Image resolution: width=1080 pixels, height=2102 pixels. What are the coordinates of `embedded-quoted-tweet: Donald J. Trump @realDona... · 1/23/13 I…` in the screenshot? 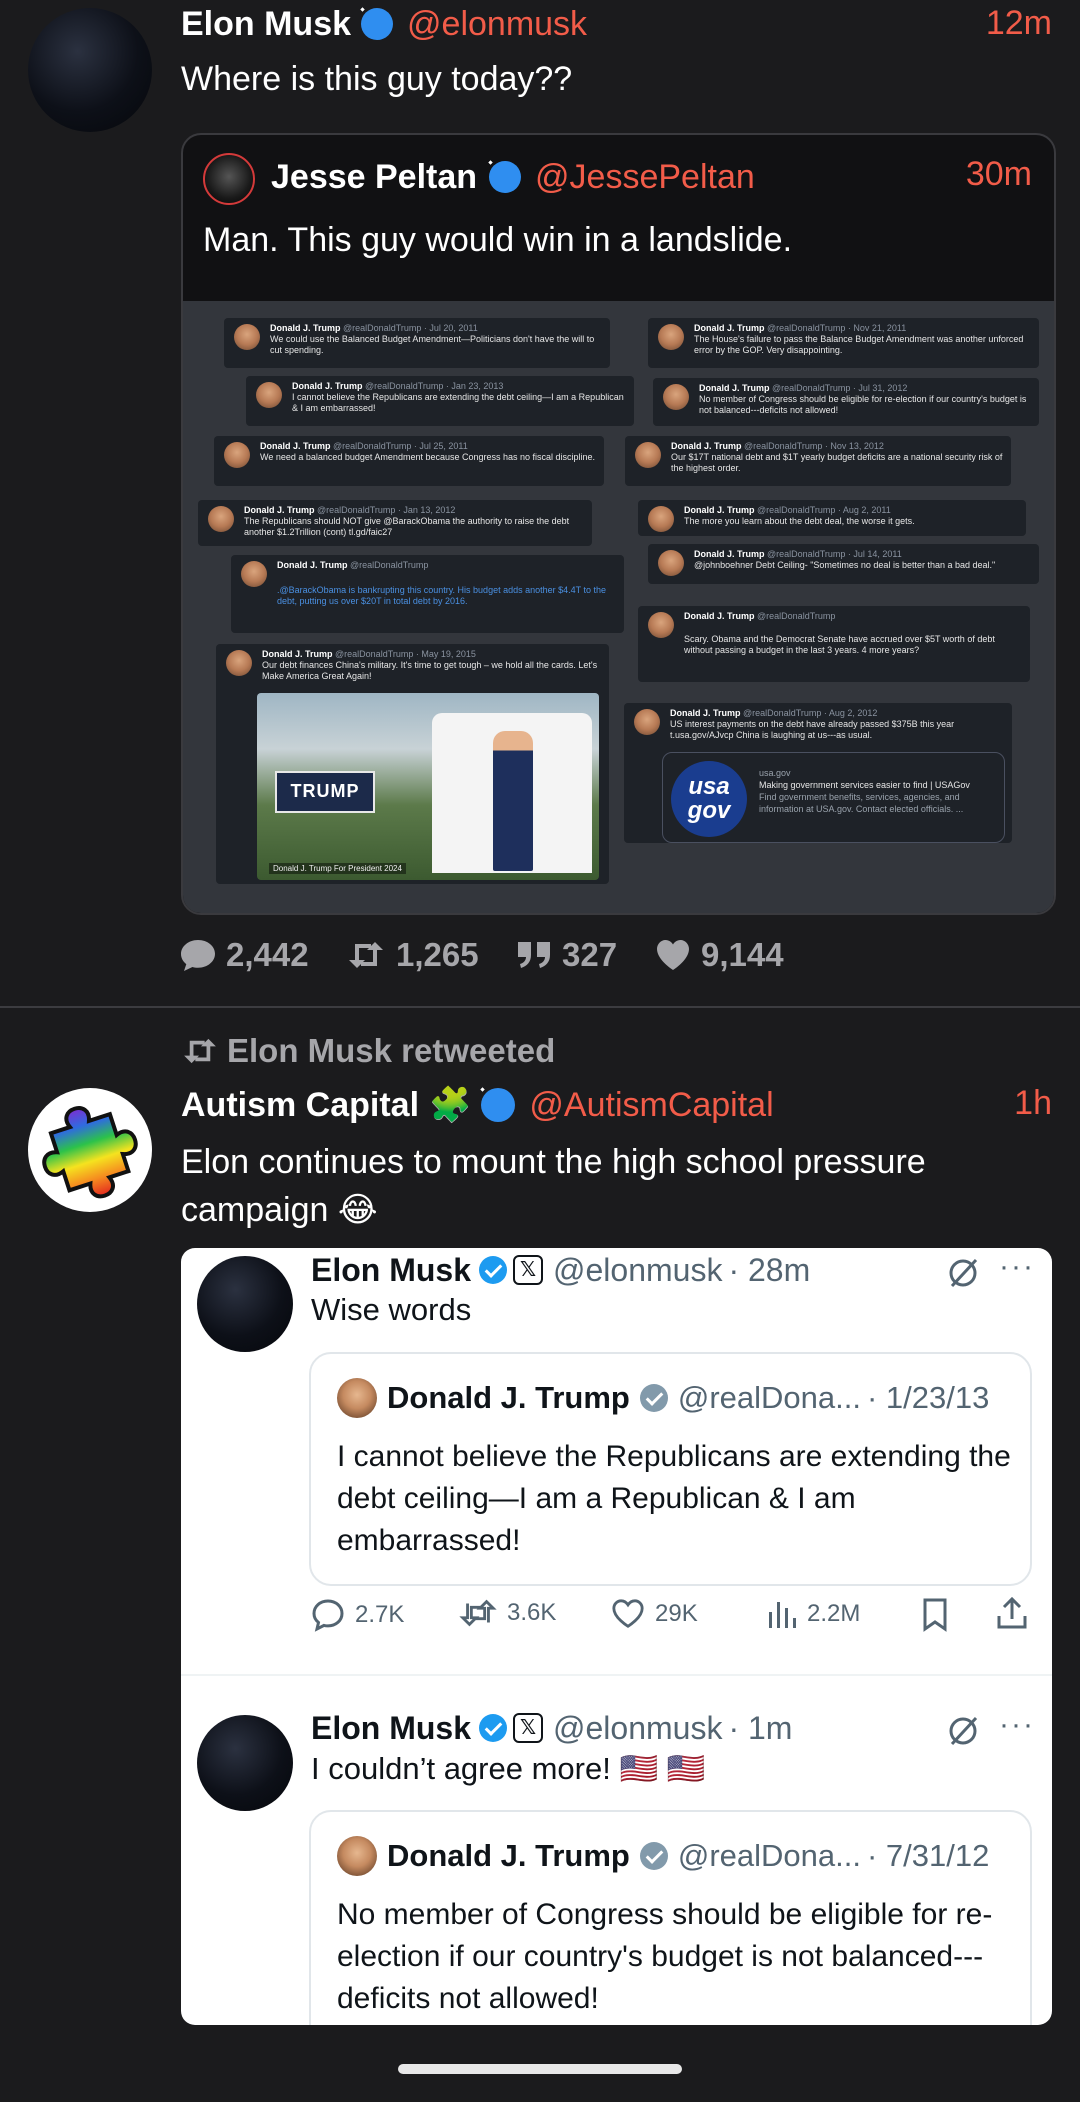 It's located at (670, 1469).